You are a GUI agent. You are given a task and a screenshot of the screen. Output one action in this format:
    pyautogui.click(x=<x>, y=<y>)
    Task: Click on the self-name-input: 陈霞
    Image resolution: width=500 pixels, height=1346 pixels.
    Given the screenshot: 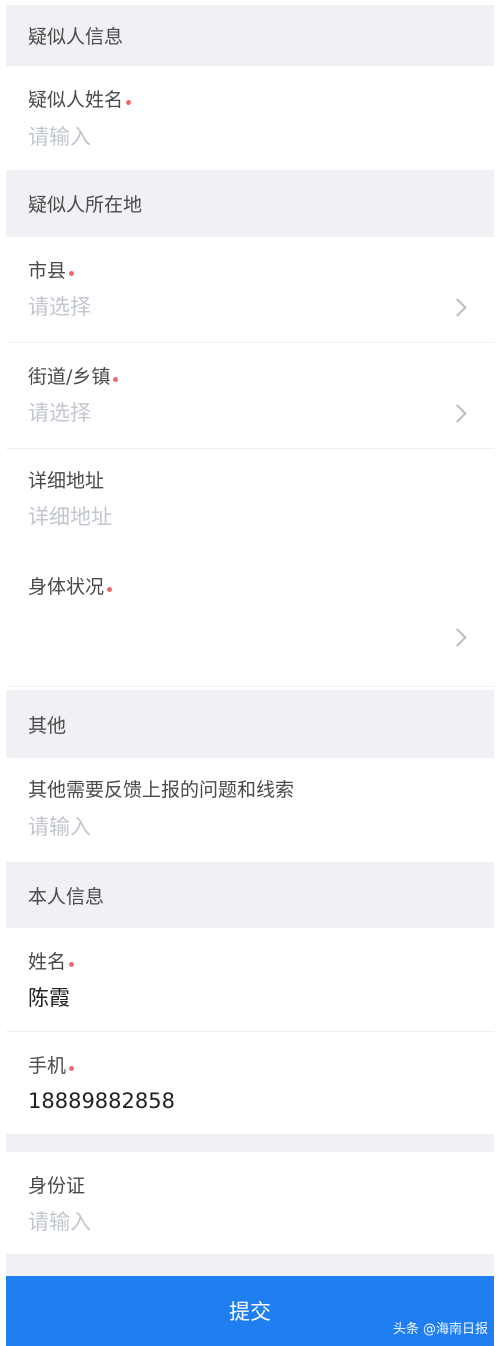 What is the action you would take?
    pyautogui.click(x=49, y=998)
    